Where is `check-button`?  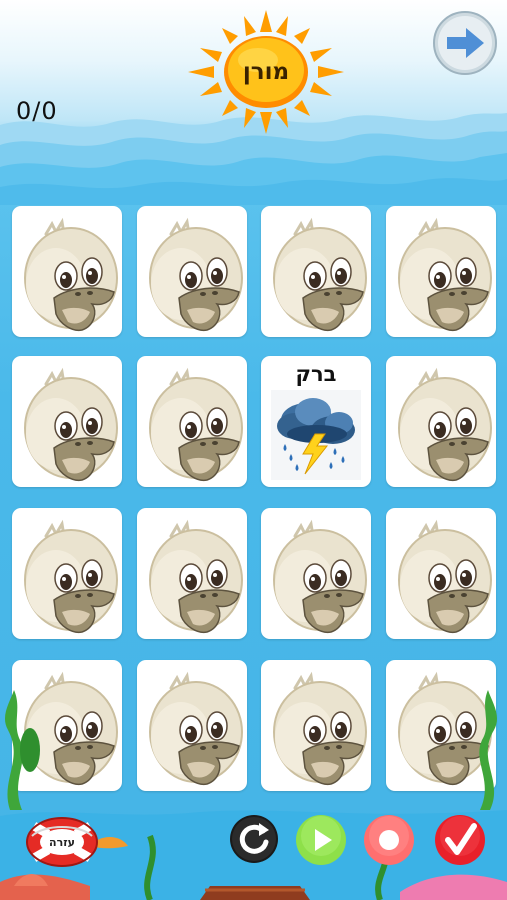
check-button is located at coordinates (460, 840).